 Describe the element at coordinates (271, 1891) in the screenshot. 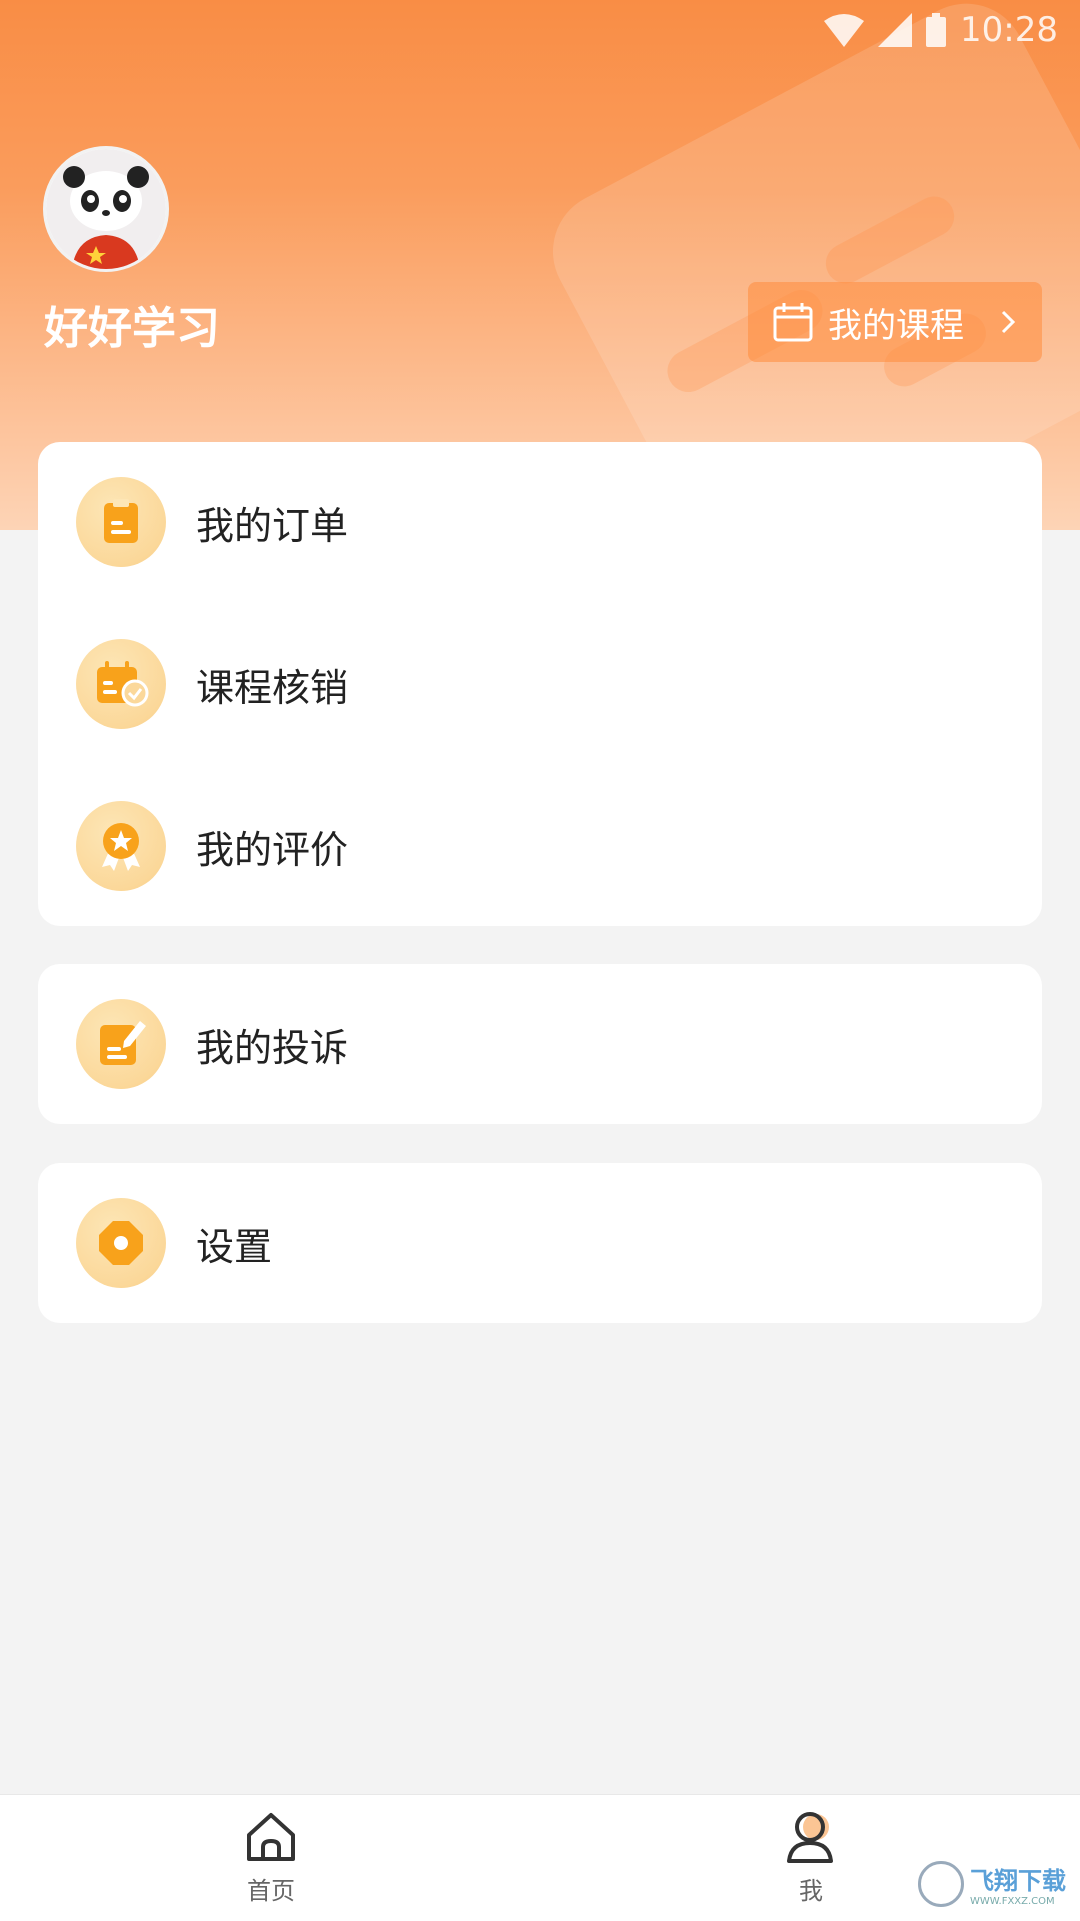

I see `tab-home-label: 首页` at that location.